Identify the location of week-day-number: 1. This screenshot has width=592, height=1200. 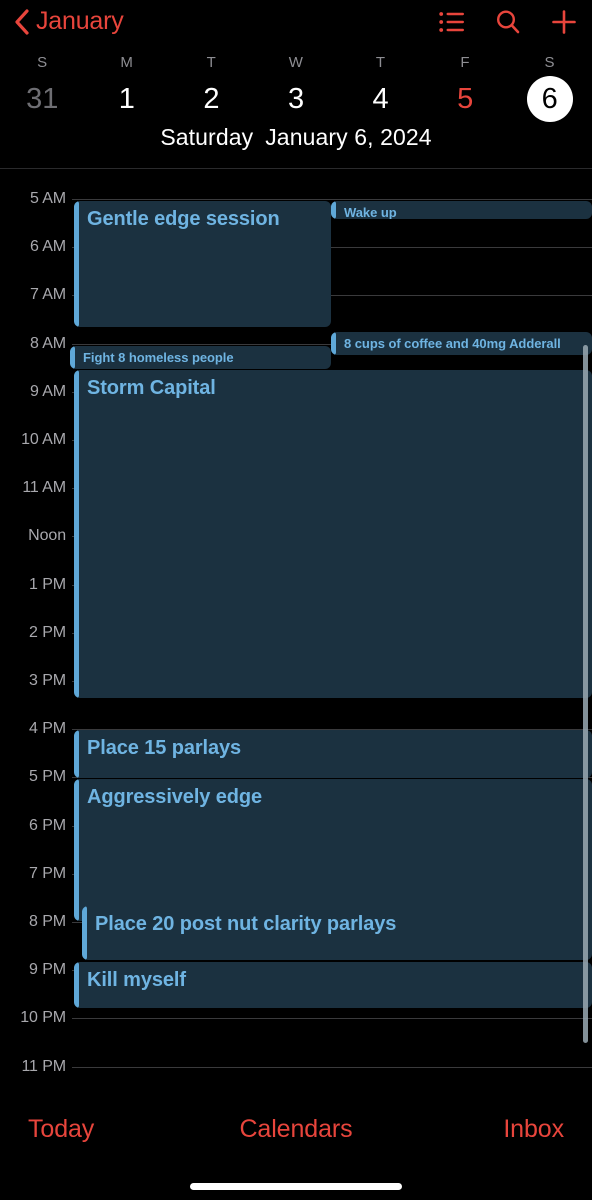
(126, 98).